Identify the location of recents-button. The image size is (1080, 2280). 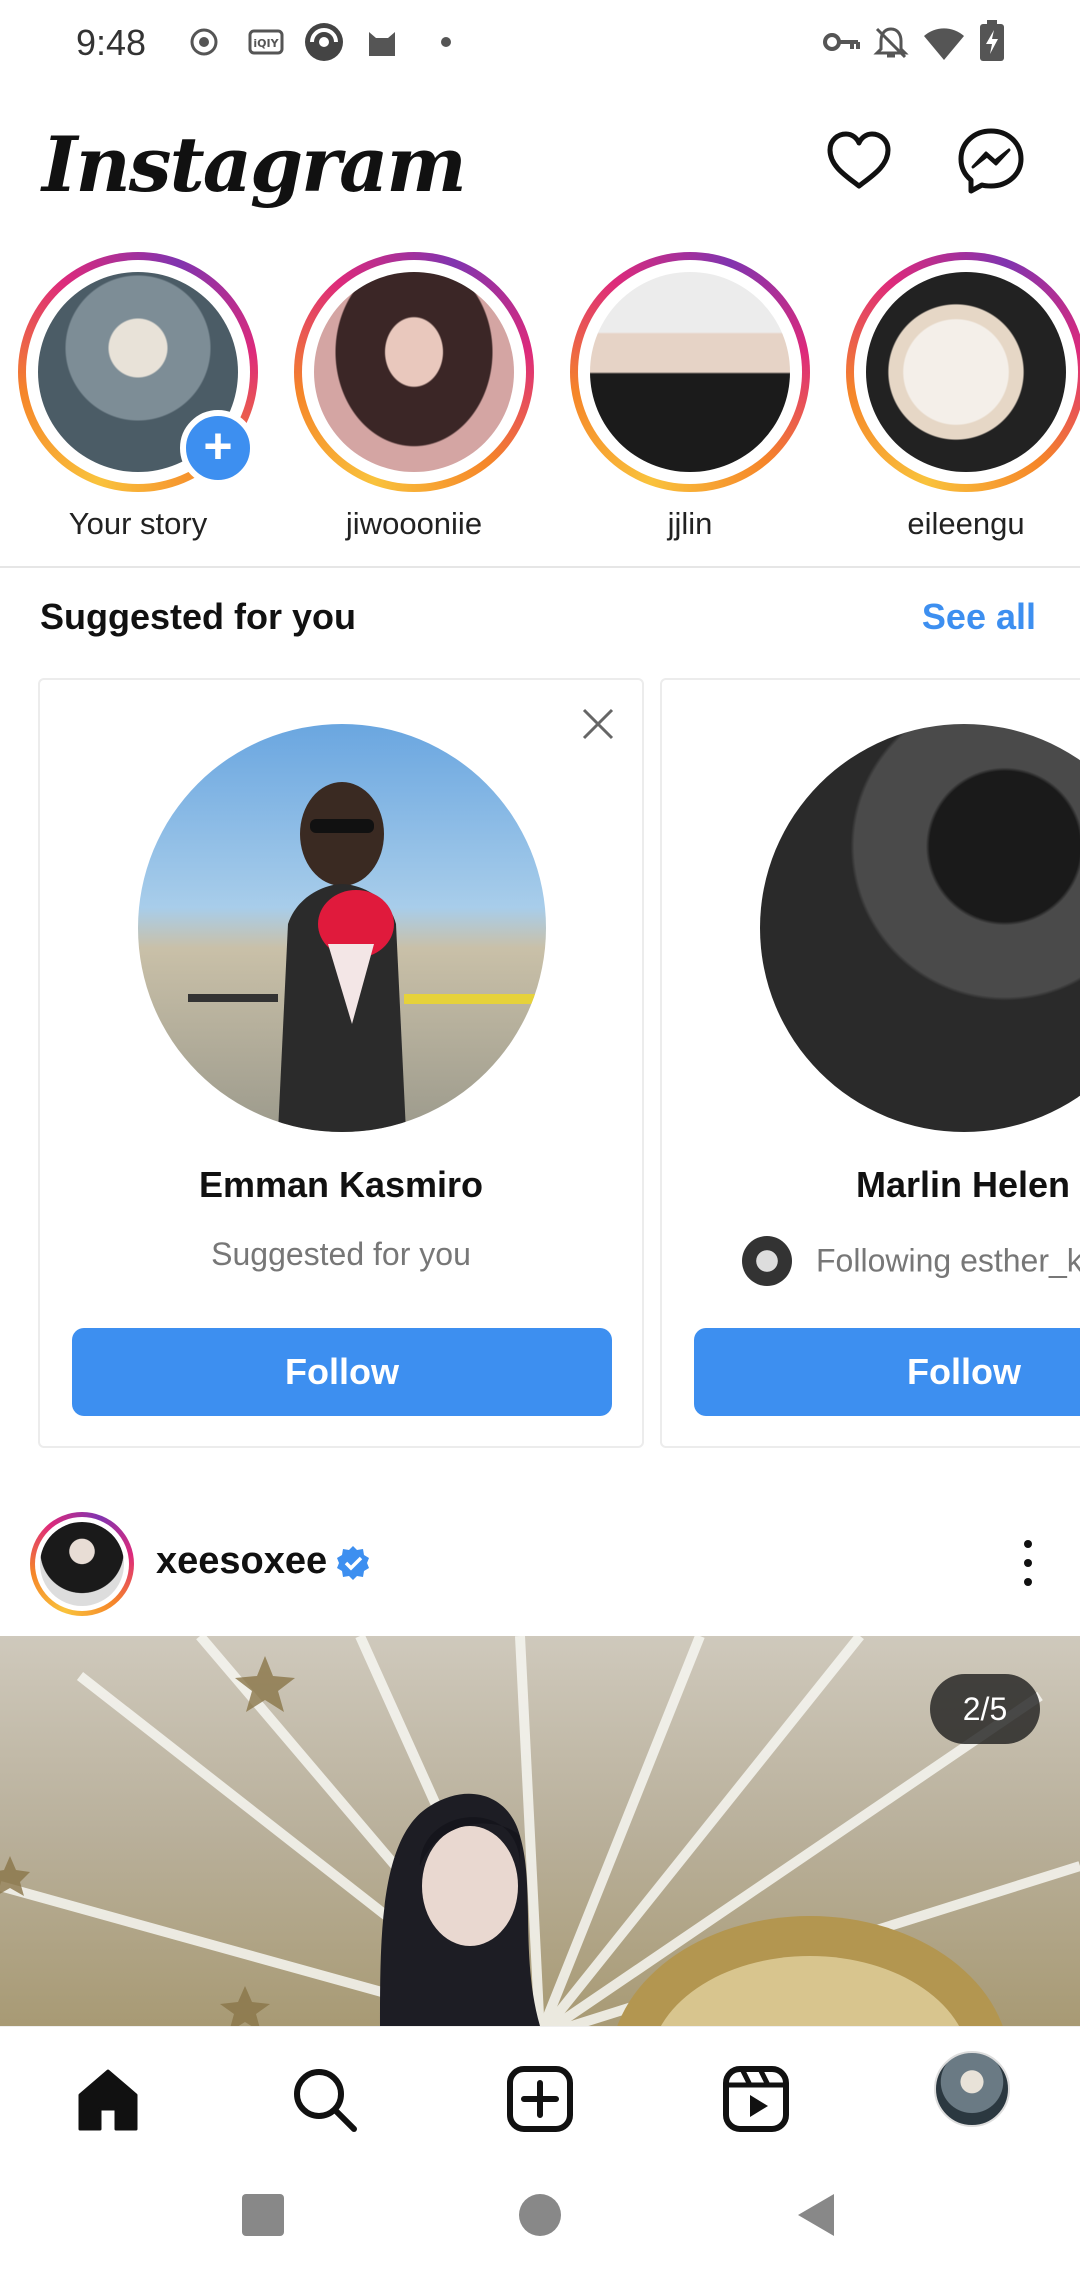
(263, 2215).